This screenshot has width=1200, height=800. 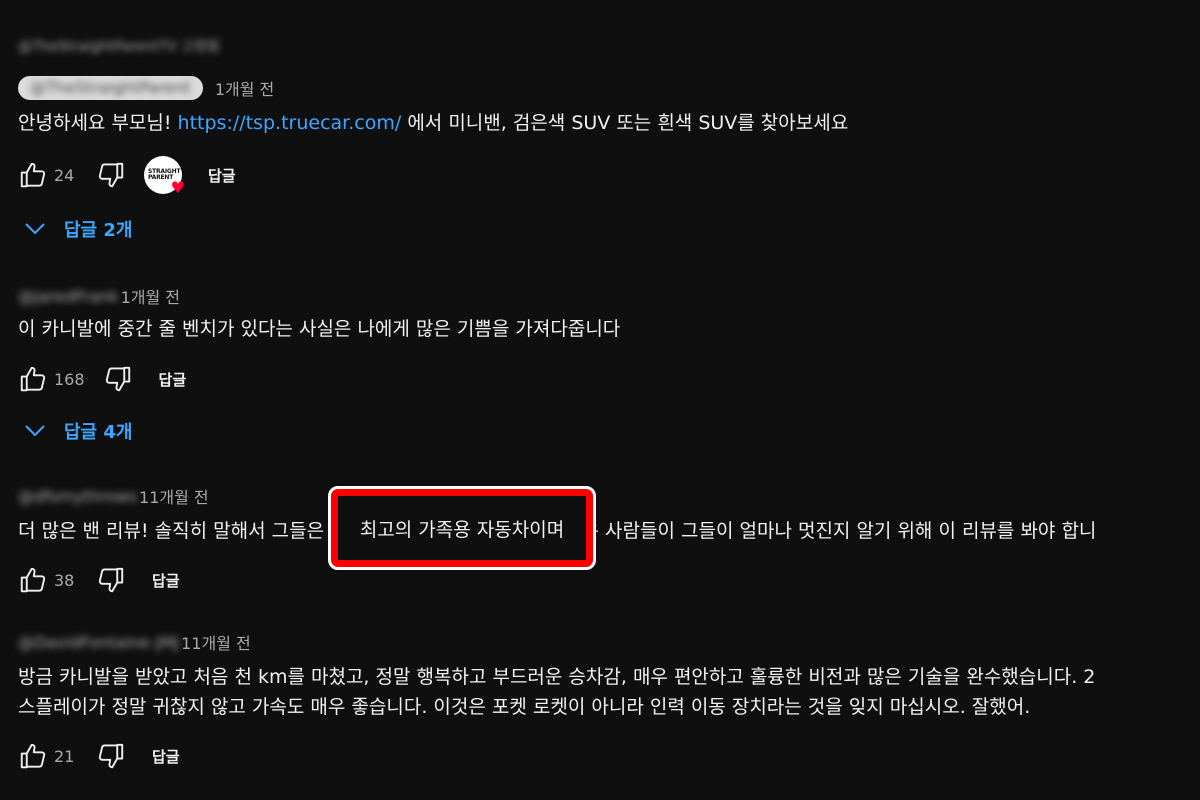 I want to click on view-replies-label: 답글 2개, so click(x=98, y=230).